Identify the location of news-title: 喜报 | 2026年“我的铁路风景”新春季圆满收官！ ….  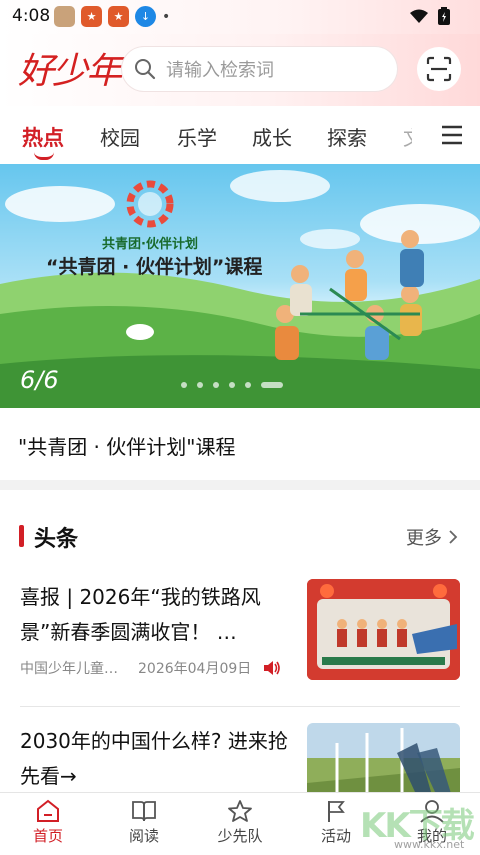
(140, 614).